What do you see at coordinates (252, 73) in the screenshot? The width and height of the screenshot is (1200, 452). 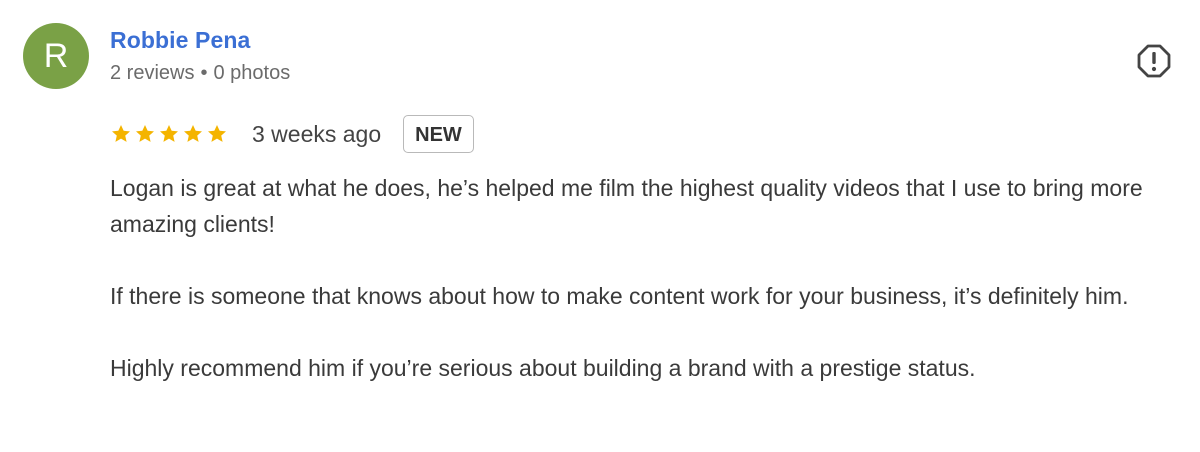 I see `photos-count: 0 photos` at bounding box center [252, 73].